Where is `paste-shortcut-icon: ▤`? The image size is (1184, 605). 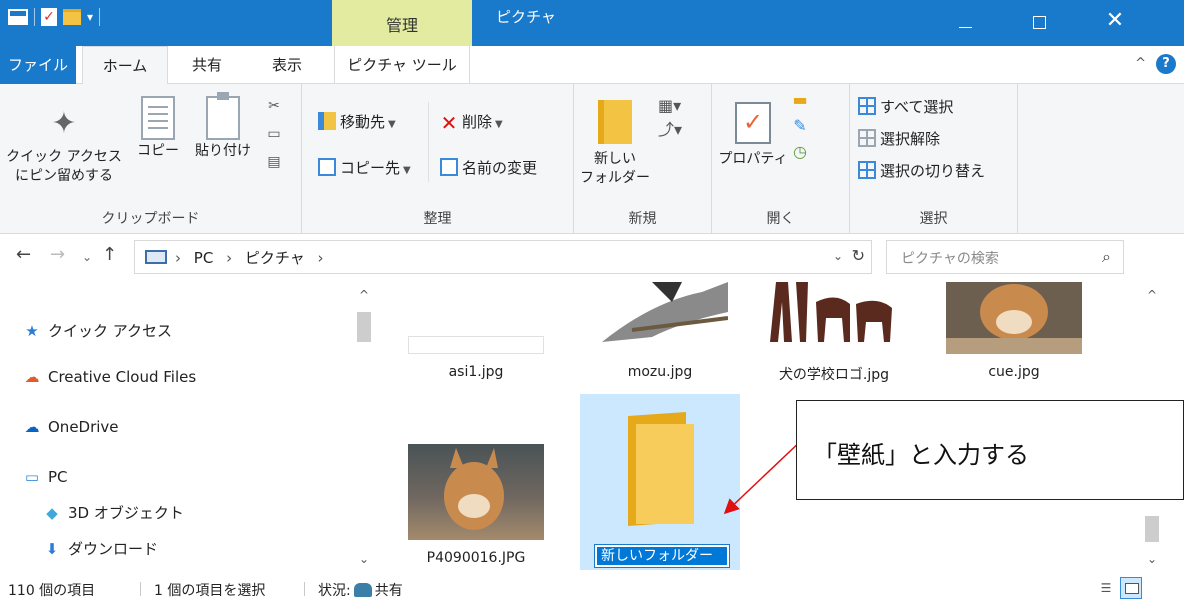 paste-shortcut-icon: ▤ is located at coordinates (273, 162).